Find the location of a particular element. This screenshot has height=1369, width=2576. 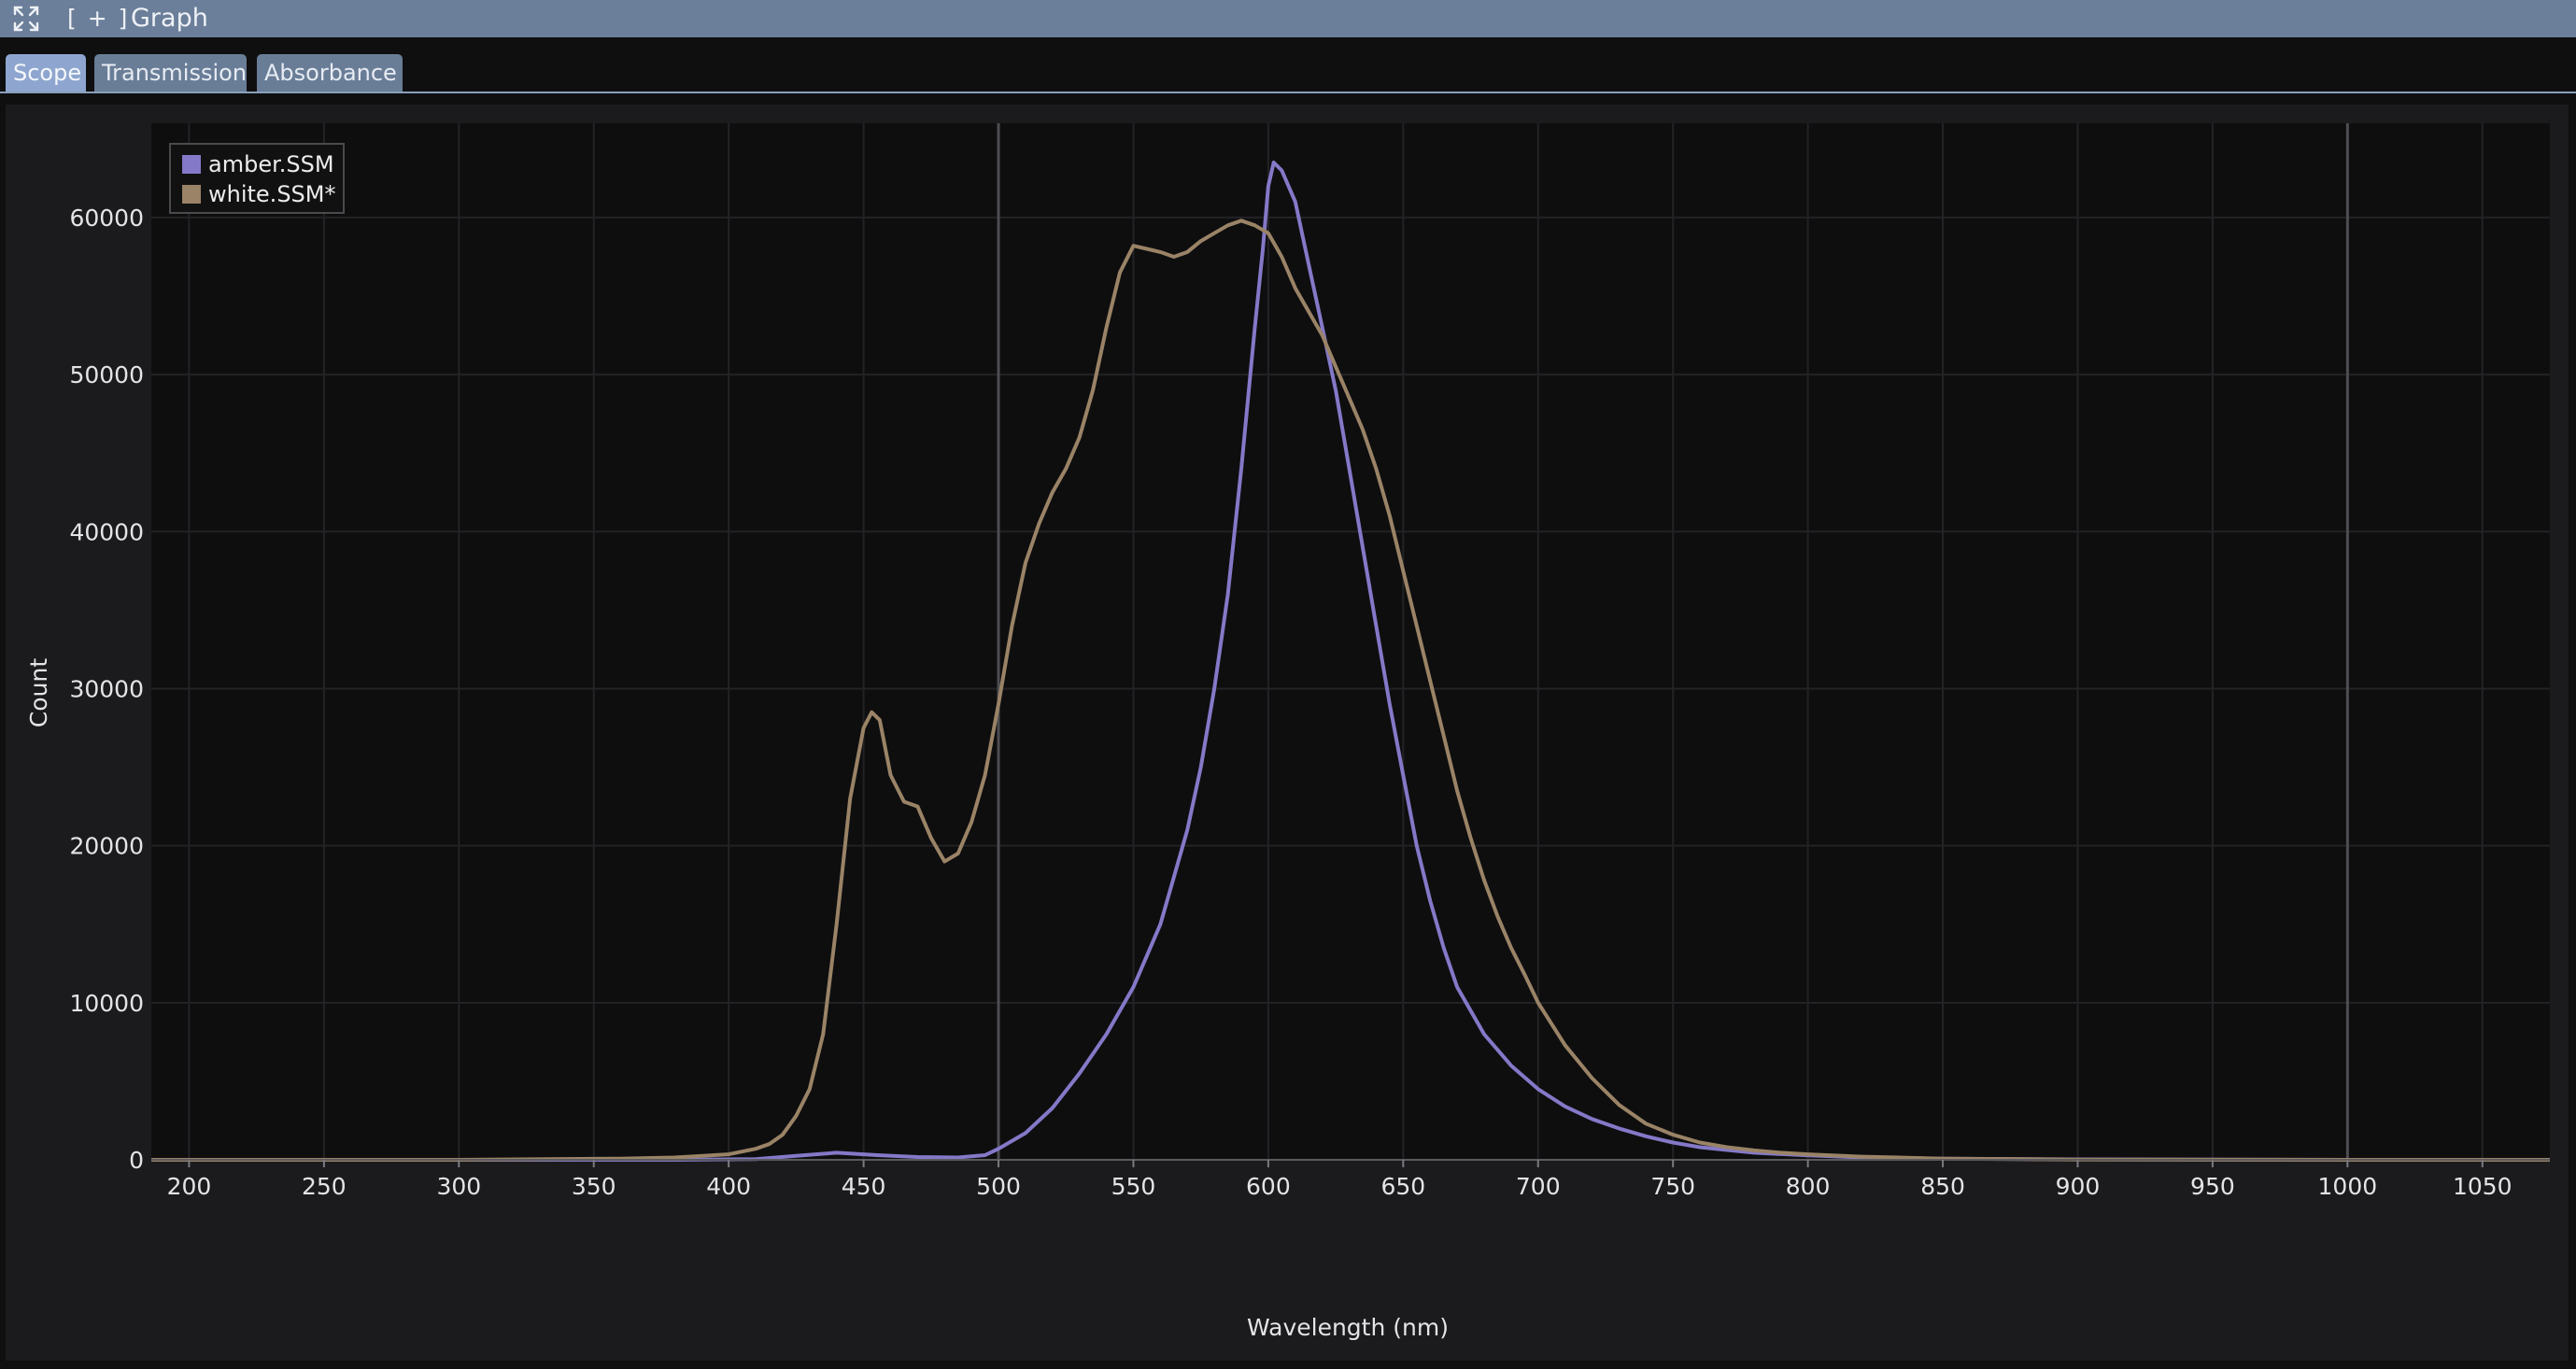

x-tick-label: 500 is located at coordinates (999, 1186).